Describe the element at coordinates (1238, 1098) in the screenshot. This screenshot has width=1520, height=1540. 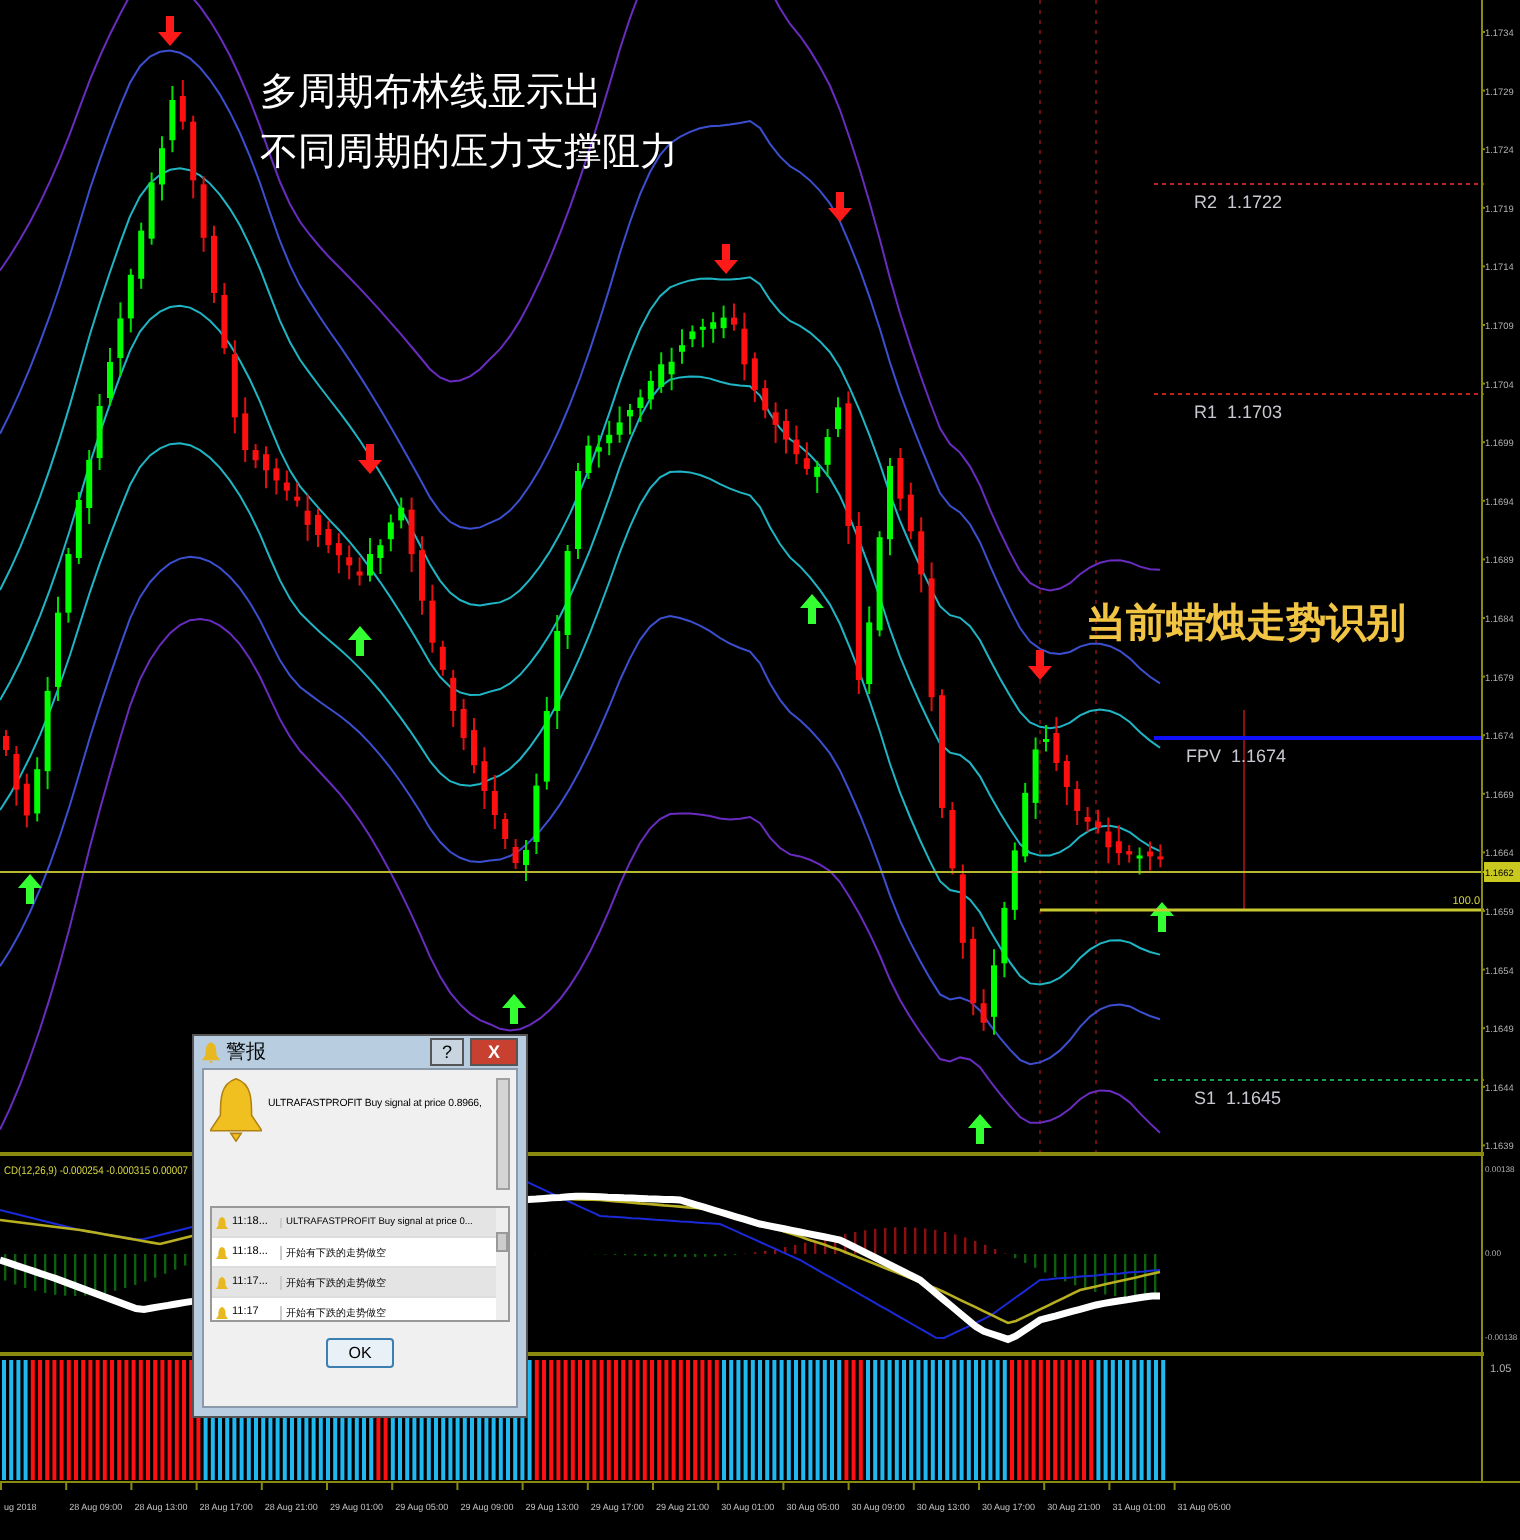
I see `level-label: S1 1.1645` at that location.